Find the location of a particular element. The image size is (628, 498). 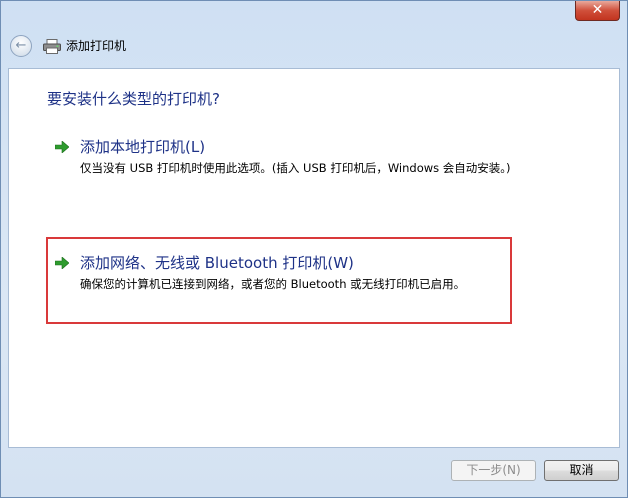

option-description: 确保您的计算机已连接到网络，或者您的 Bluetooth 或无线打印机已启用。 is located at coordinates (273, 284).